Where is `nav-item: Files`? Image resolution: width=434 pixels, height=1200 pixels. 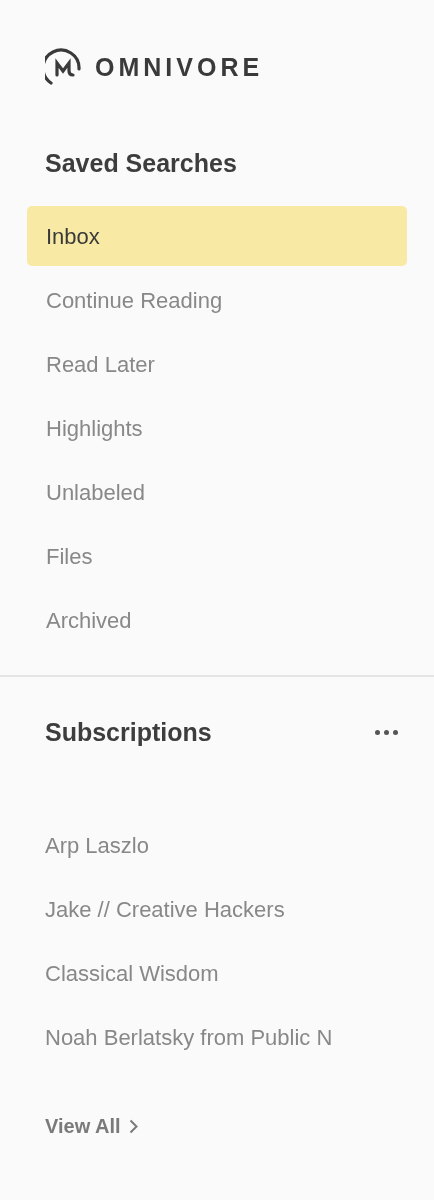
nav-item: Files is located at coordinates (217, 556).